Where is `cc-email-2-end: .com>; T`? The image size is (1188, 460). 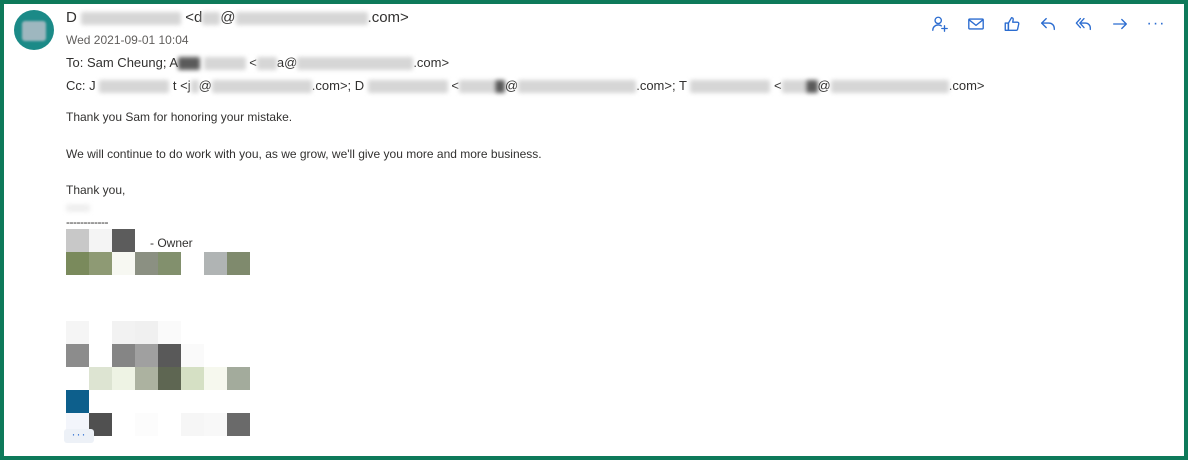 cc-email-2-end: .com>; T is located at coordinates (661, 85).